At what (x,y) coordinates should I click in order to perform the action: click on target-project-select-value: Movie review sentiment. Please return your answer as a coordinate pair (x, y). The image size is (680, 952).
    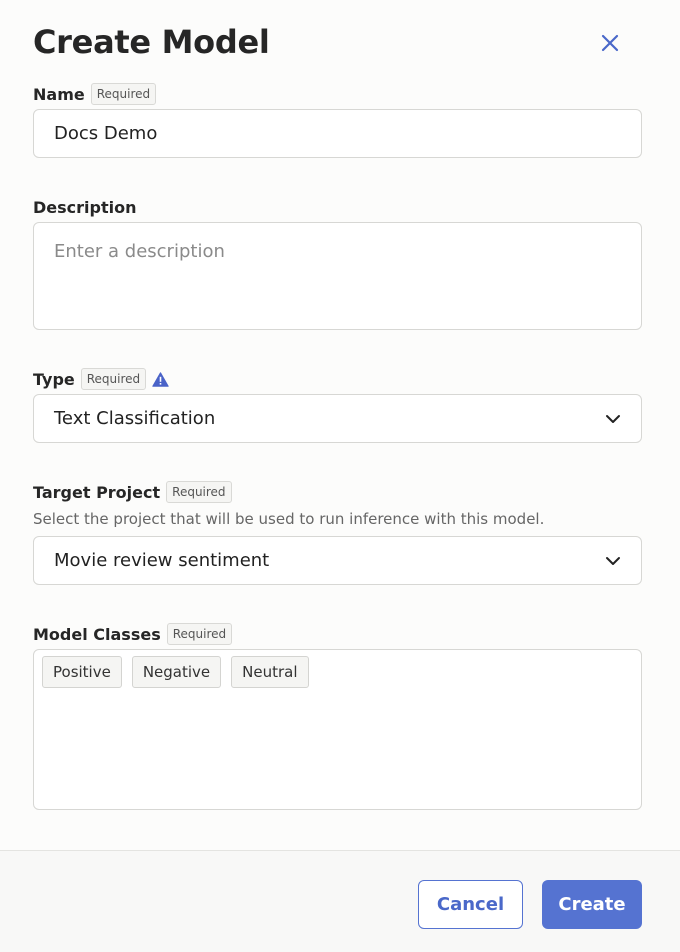
    Looking at the image, I should click on (162, 560).